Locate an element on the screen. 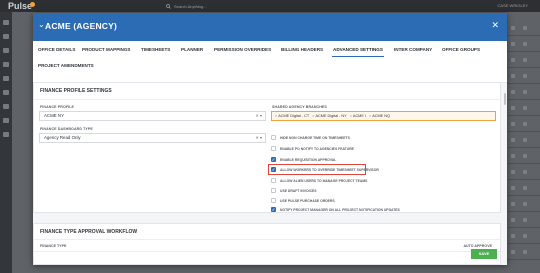 The image size is (540, 273). branch-tag: ×ACME NQ is located at coordinates (379, 116).